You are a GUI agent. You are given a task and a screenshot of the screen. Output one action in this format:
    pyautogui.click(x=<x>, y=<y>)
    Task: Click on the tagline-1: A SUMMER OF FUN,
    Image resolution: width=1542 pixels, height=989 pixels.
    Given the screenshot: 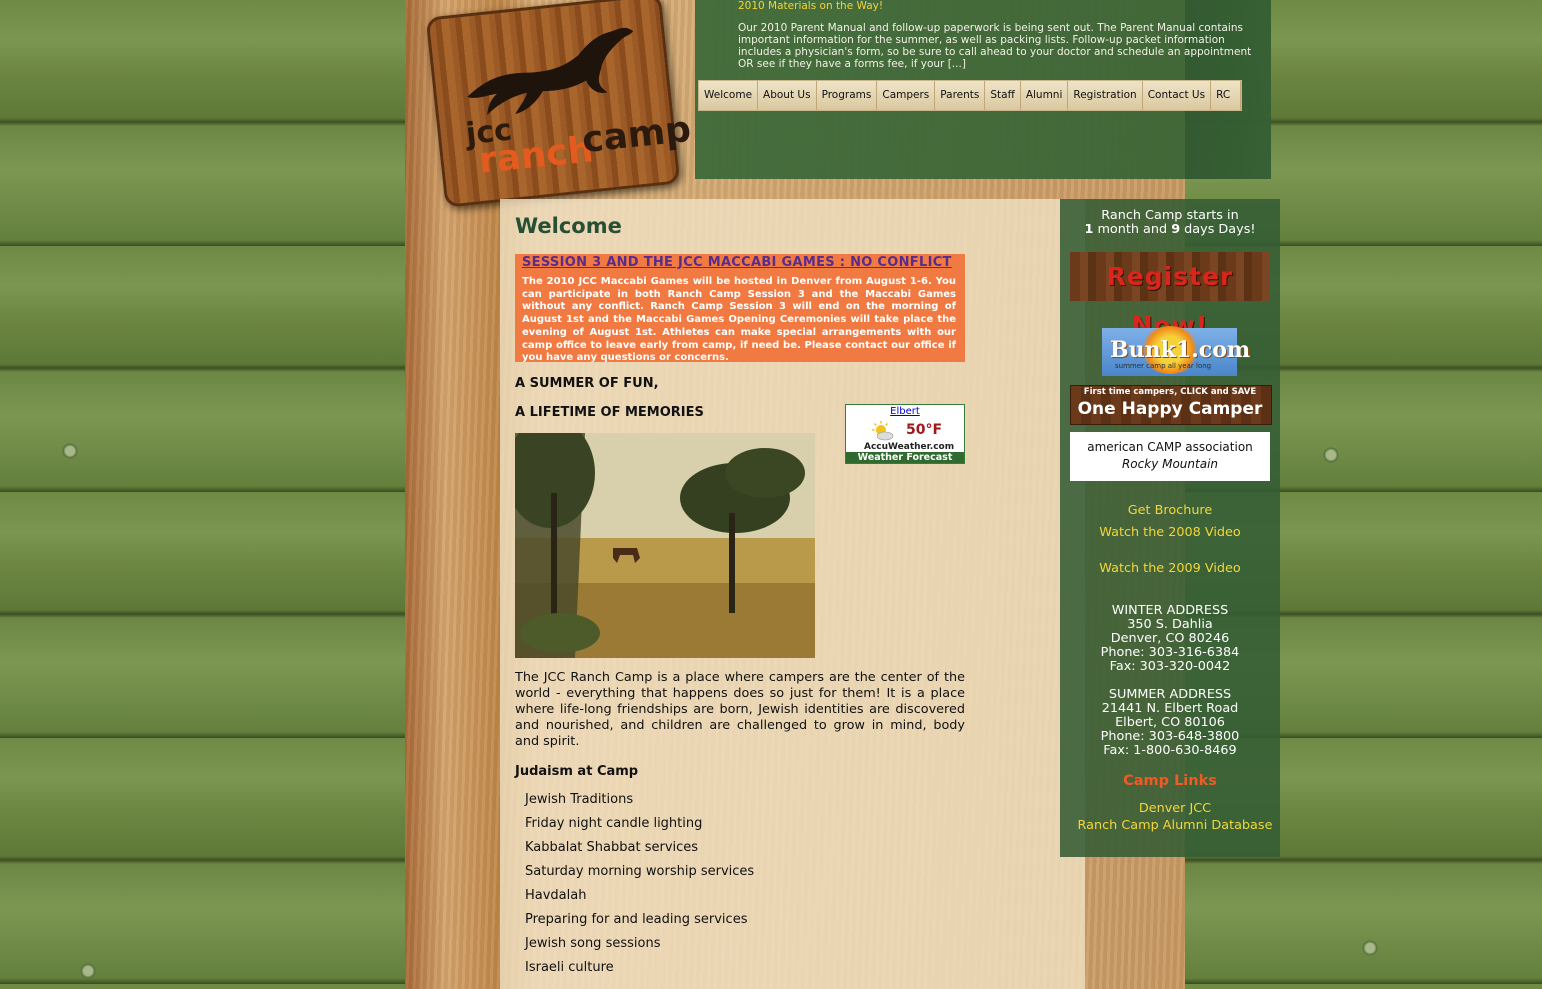 What is the action you would take?
    pyautogui.click(x=587, y=383)
    